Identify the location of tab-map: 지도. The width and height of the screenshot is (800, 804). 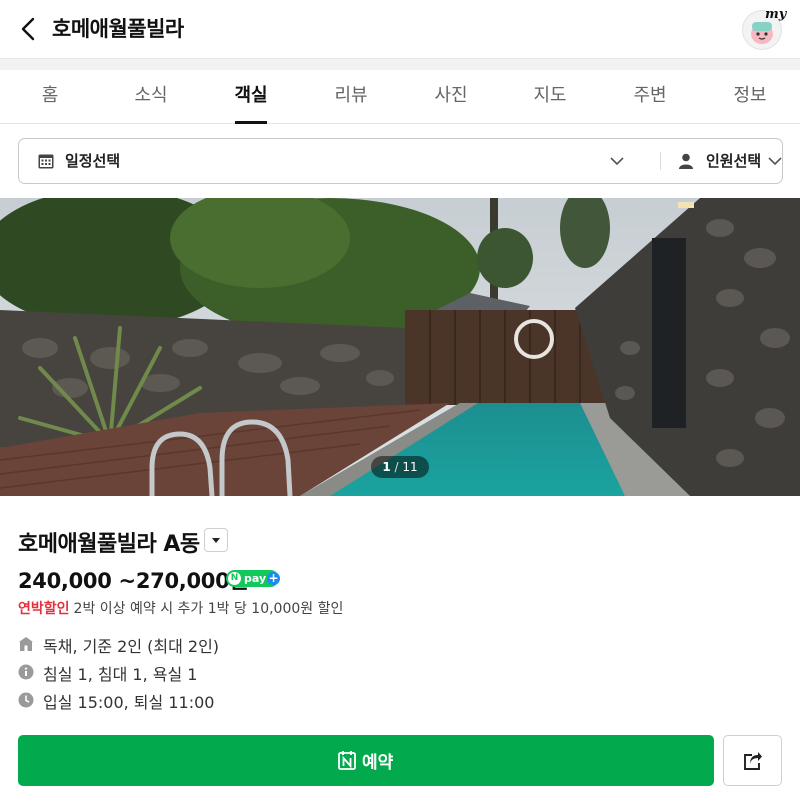
(550, 97).